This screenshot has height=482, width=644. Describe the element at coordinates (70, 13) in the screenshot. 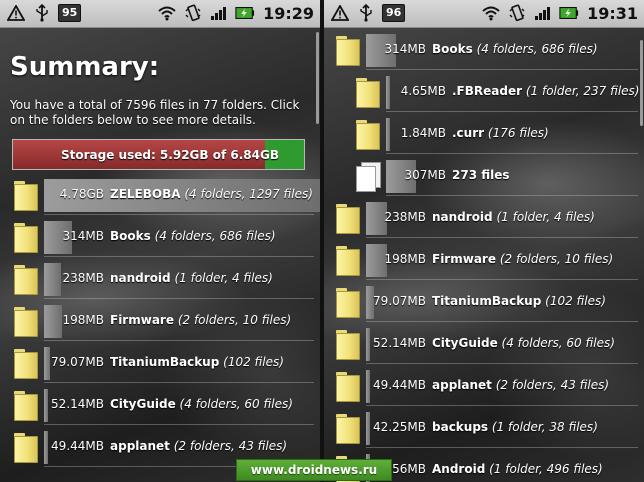

I see `notification-count-badge: 95` at that location.